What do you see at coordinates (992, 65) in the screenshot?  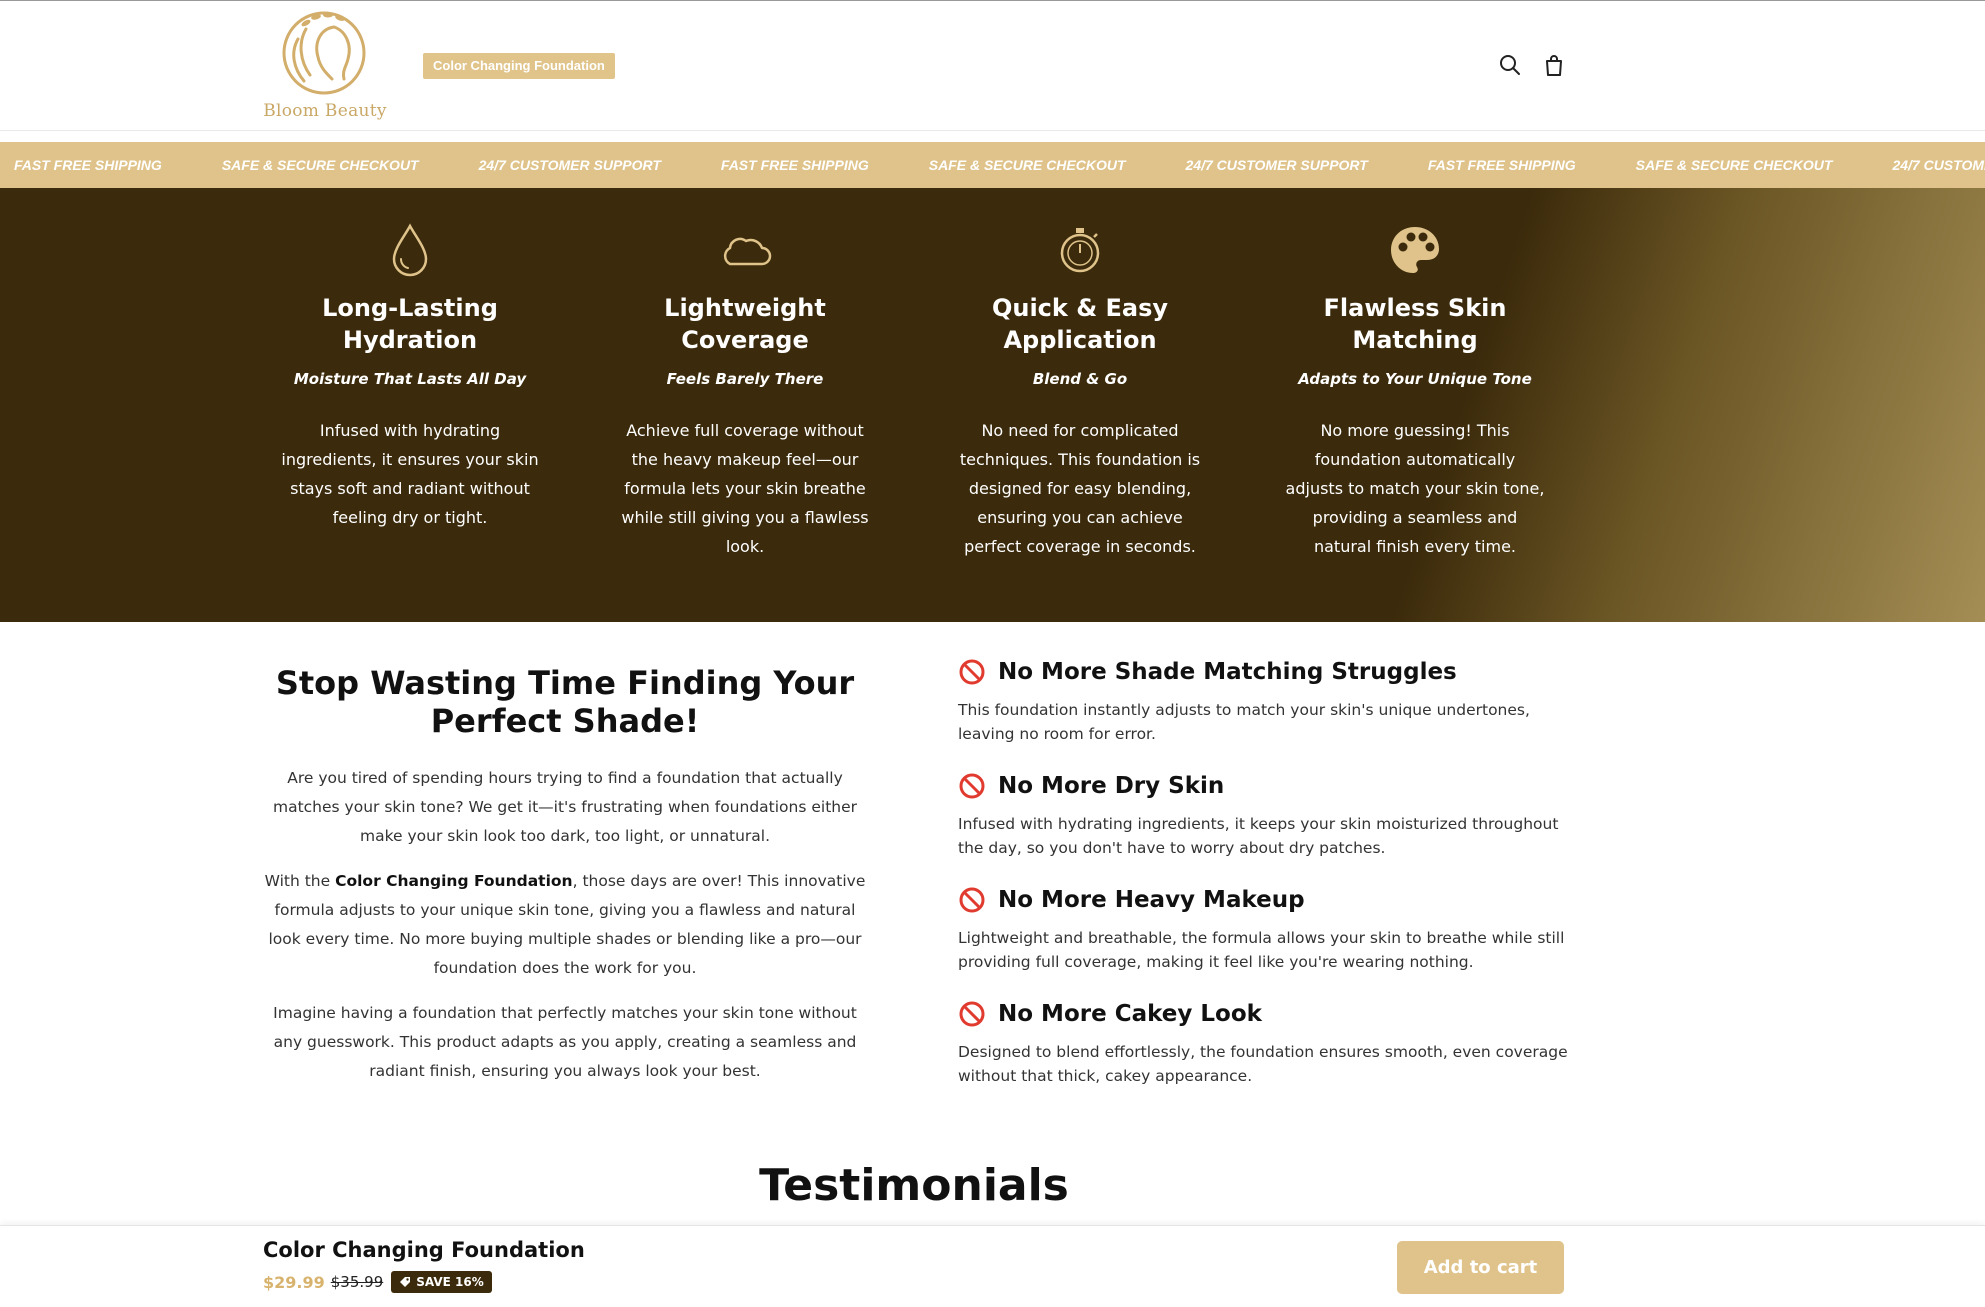 I see `site-header: Bloom Beauty Color Changing Foundation` at bounding box center [992, 65].